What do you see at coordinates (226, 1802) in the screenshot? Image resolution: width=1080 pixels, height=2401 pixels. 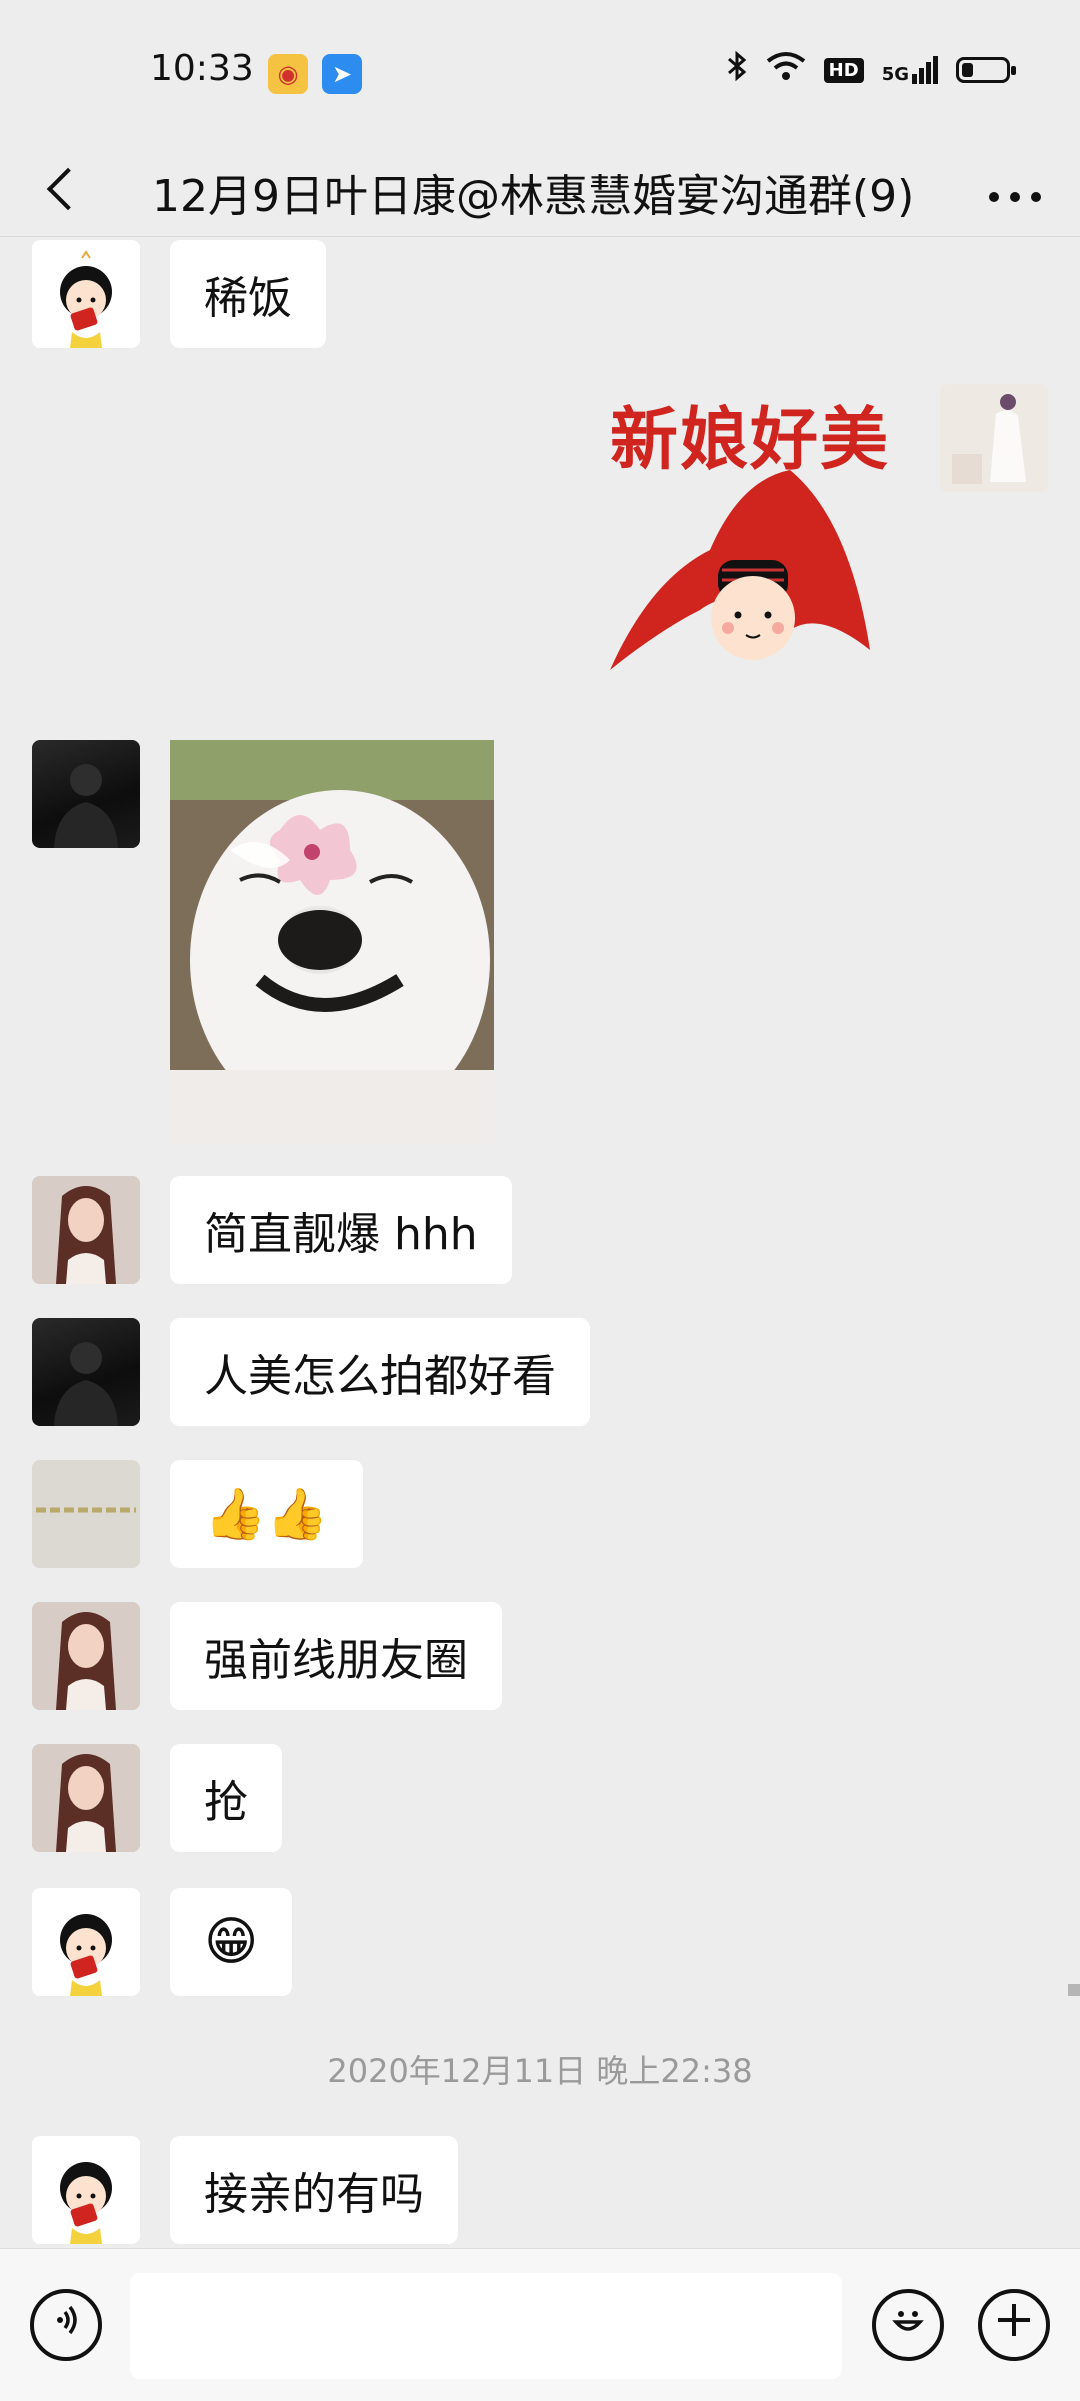 I see `message-text: 抢` at bounding box center [226, 1802].